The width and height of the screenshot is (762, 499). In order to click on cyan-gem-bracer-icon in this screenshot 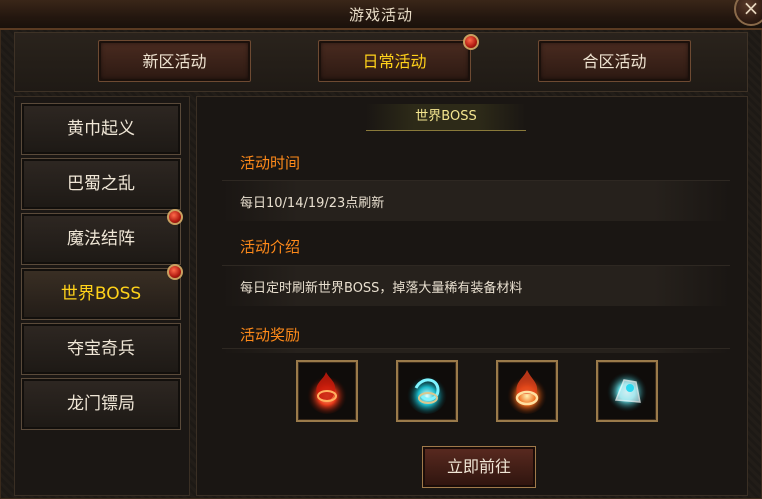, I will do `click(627, 392)`.